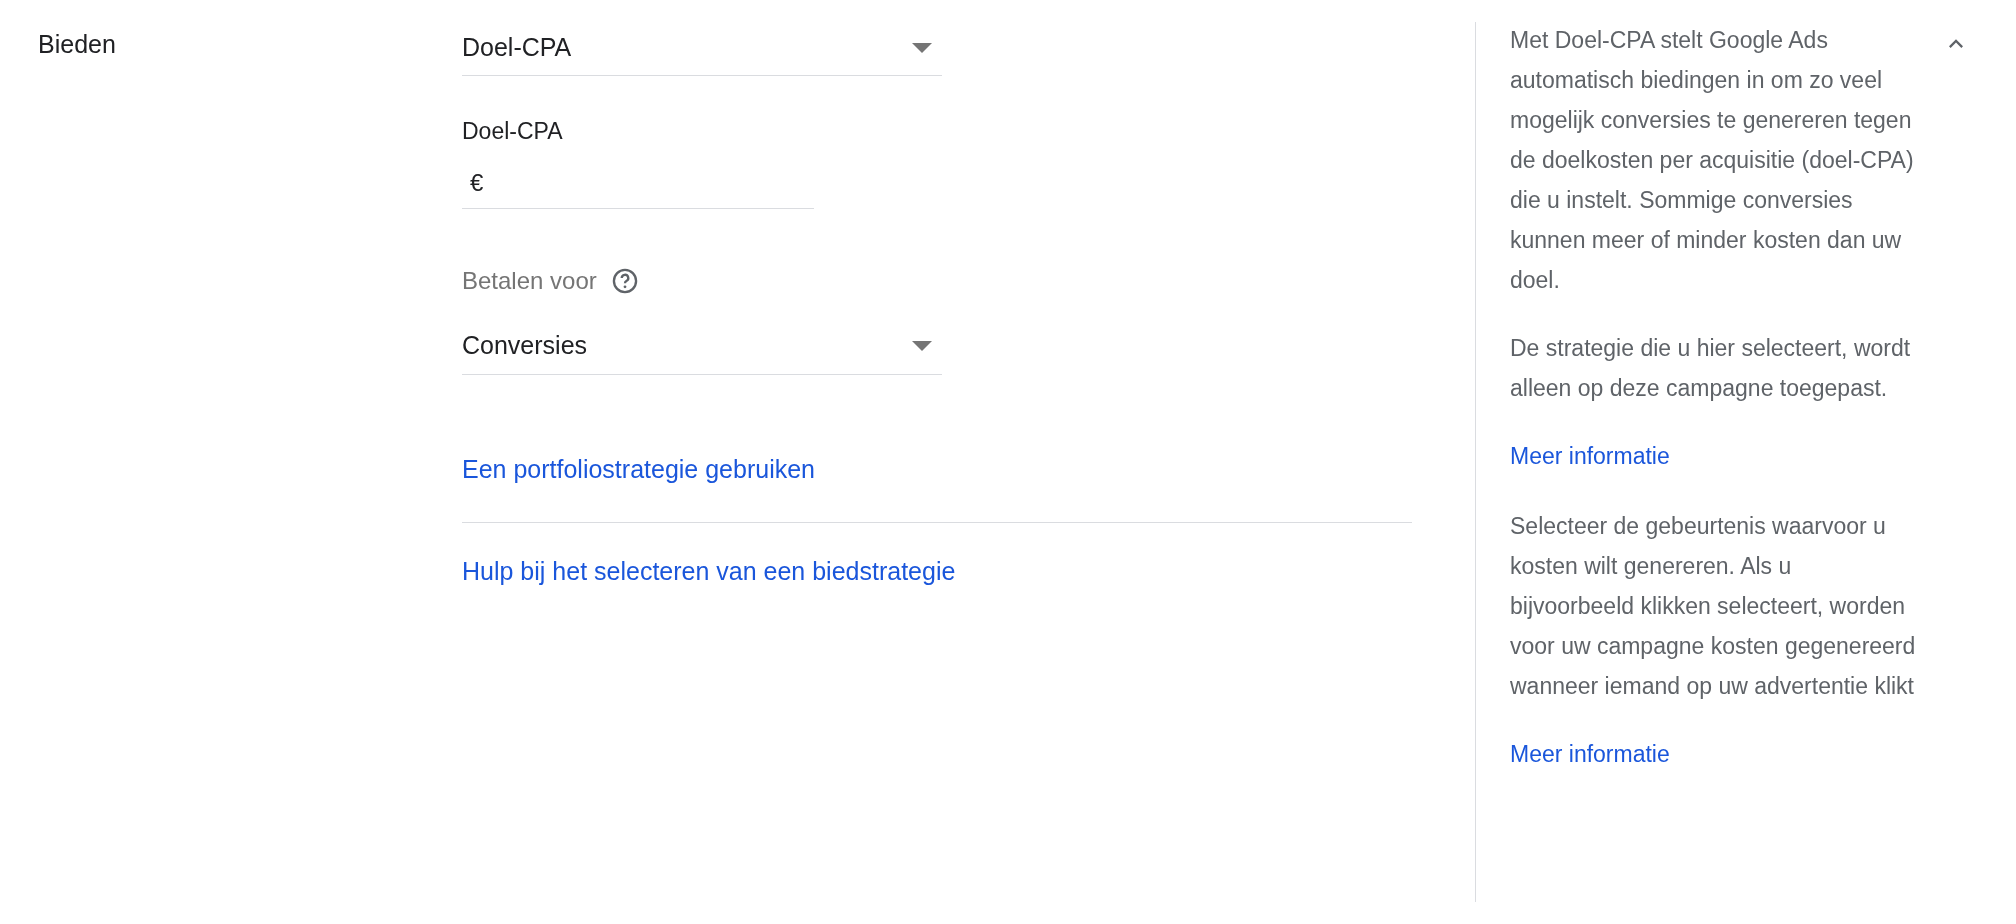  I want to click on help-paragraph: De strategie die u hier selecteert, wordt alleen op deze campagne toegepast., so click(1711, 368).